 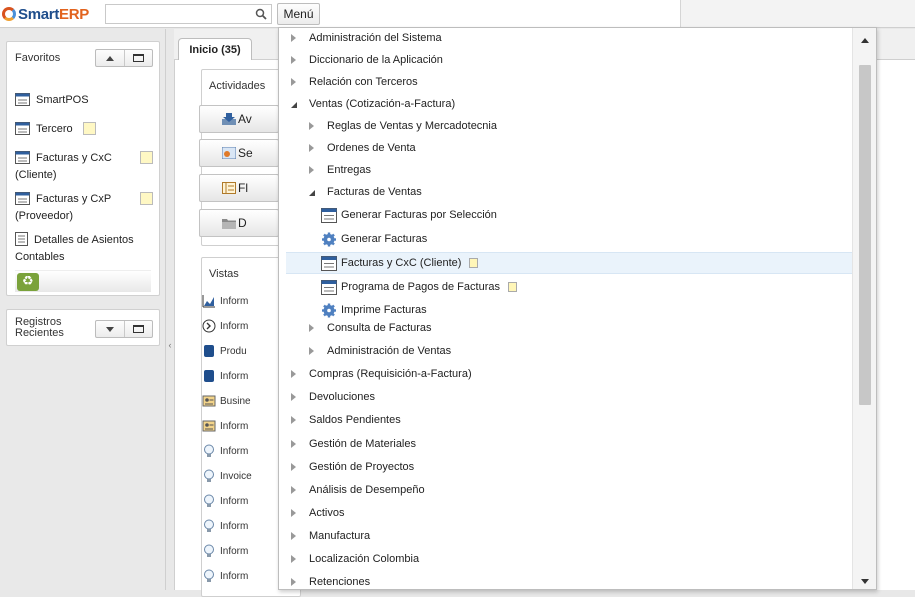 What do you see at coordinates (85, 167) in the screenshot?
I see `favorite-item-facturas-cxc: Facturas y CxC (Cliente)` at bounding box center [85, 167].